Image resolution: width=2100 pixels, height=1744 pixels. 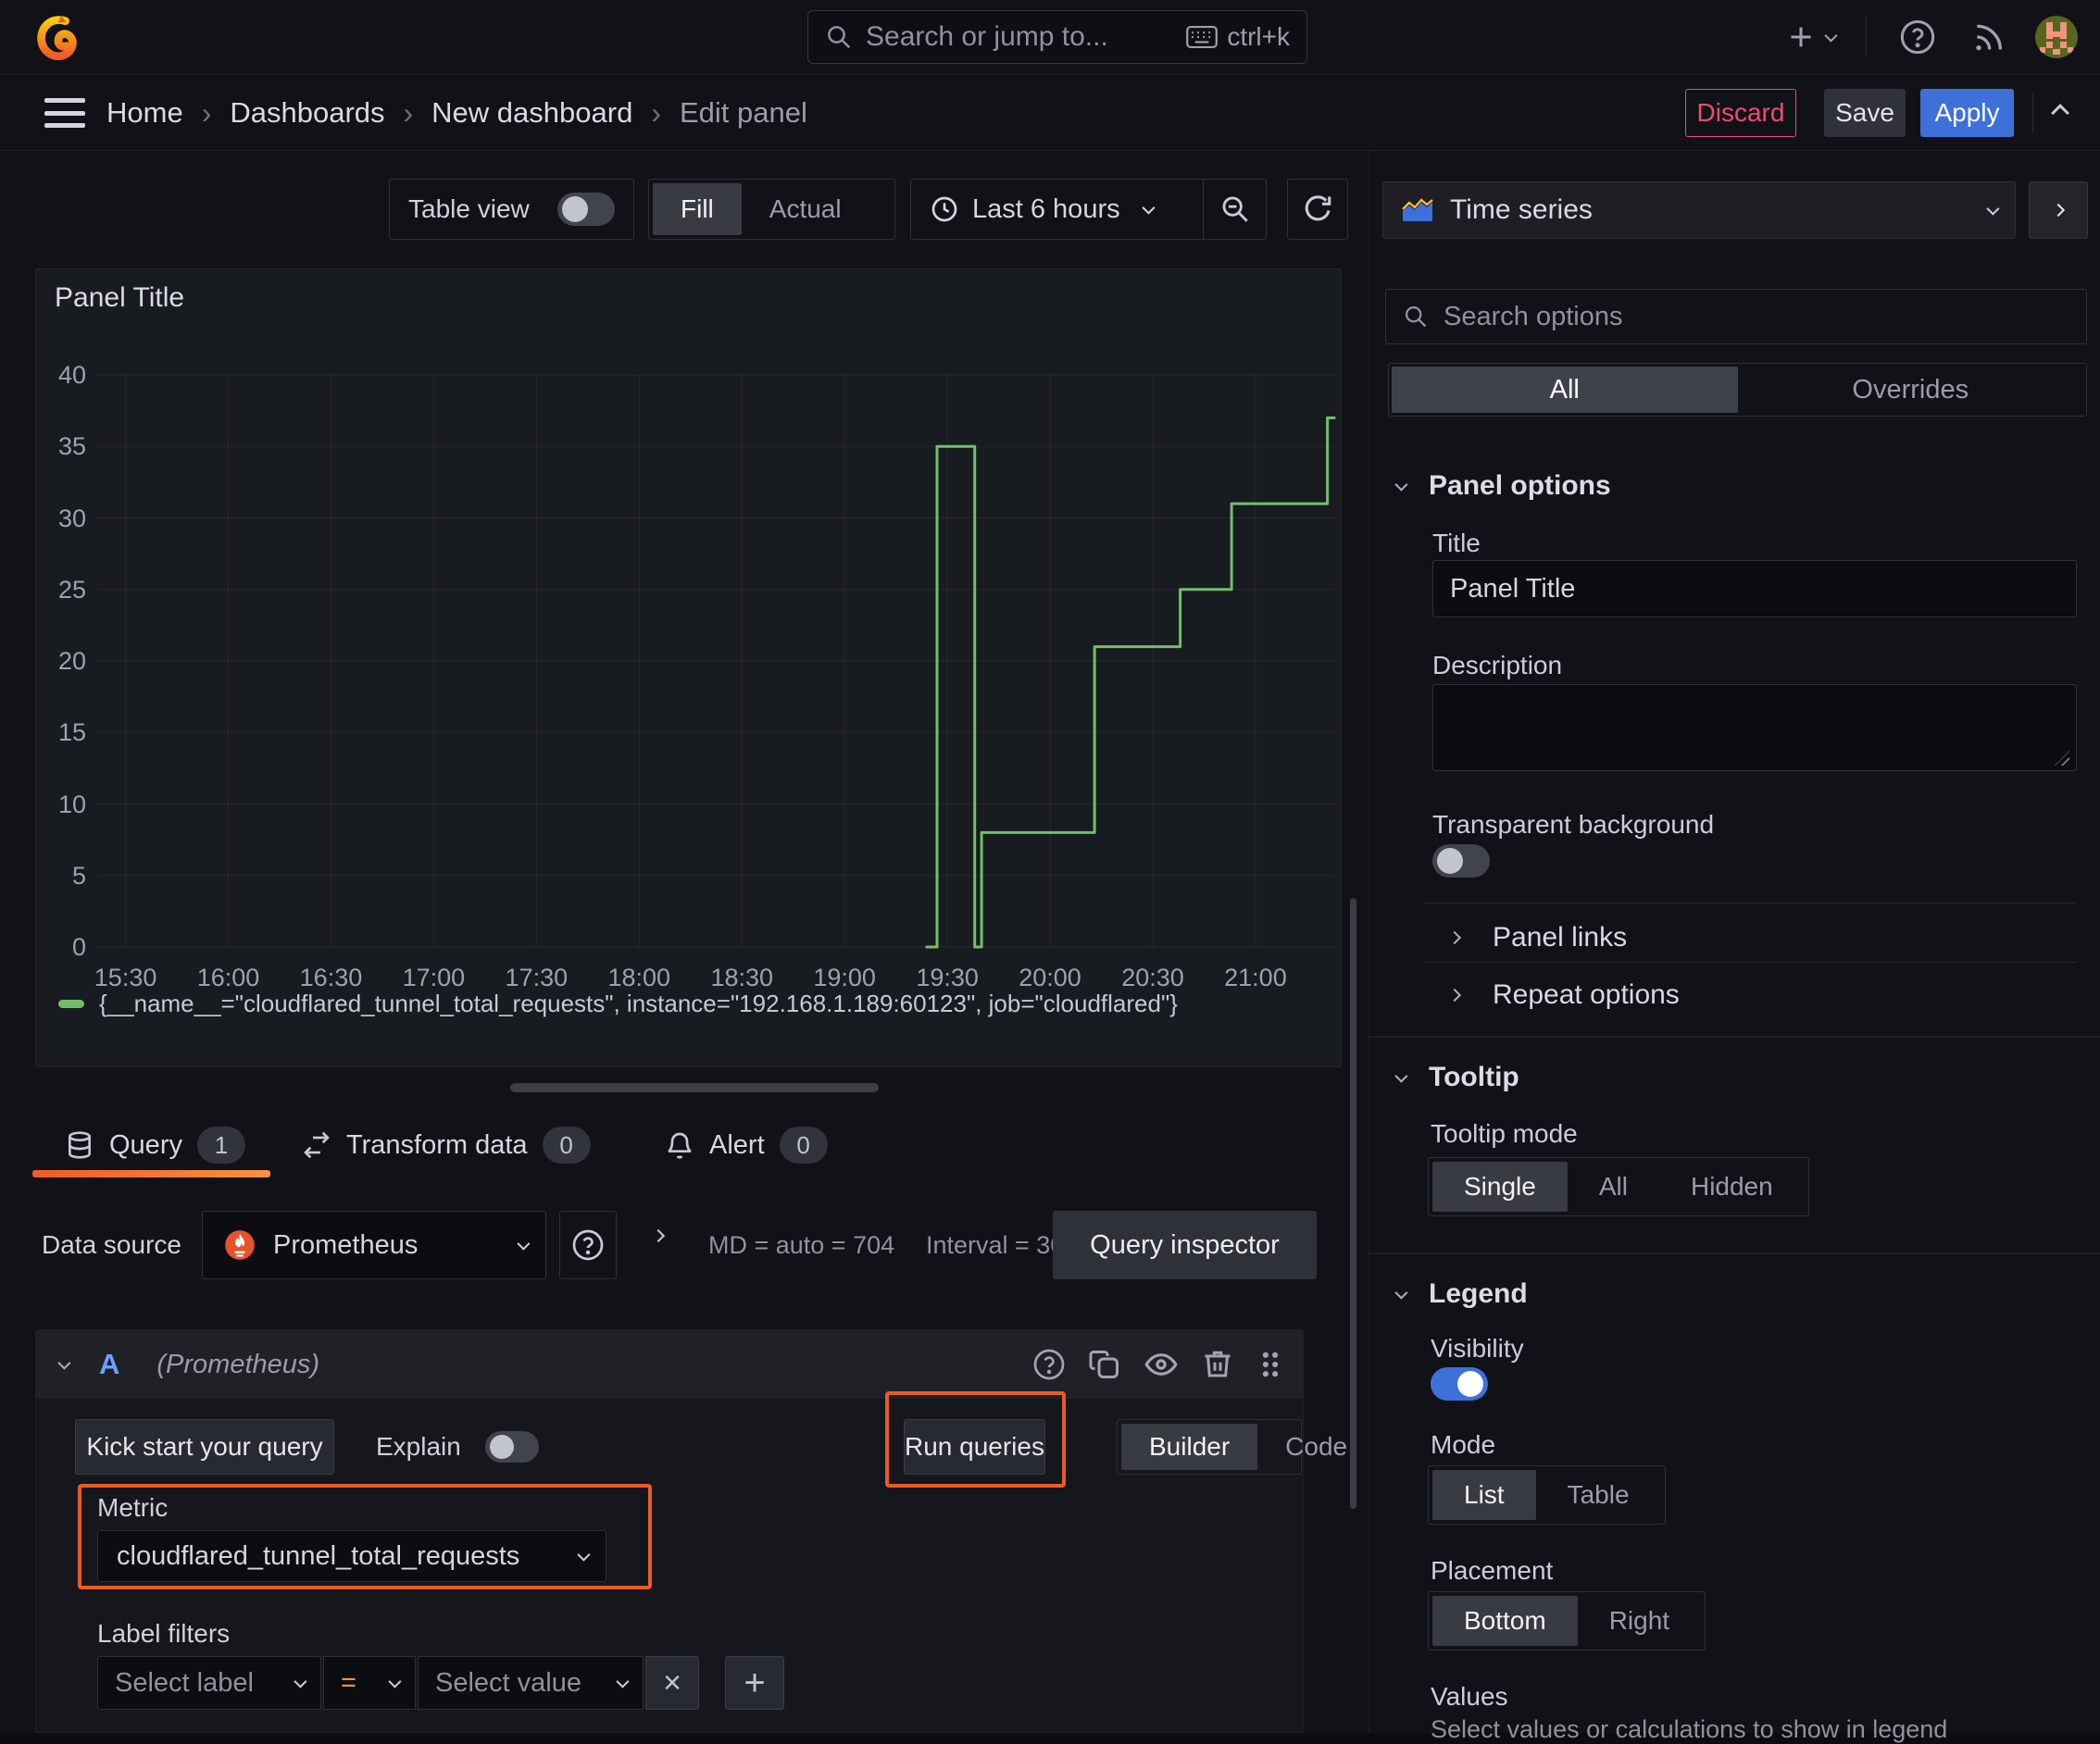 I want to click on top-nav: Search or jump to... ctrl+k, so click(x=1050, y=37).